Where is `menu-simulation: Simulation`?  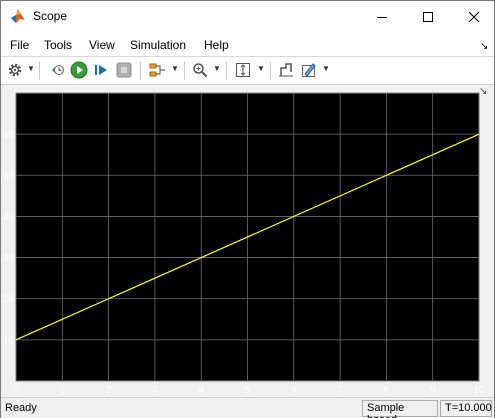
menu-simulation: Simulation is located at coordinates (158, 45).